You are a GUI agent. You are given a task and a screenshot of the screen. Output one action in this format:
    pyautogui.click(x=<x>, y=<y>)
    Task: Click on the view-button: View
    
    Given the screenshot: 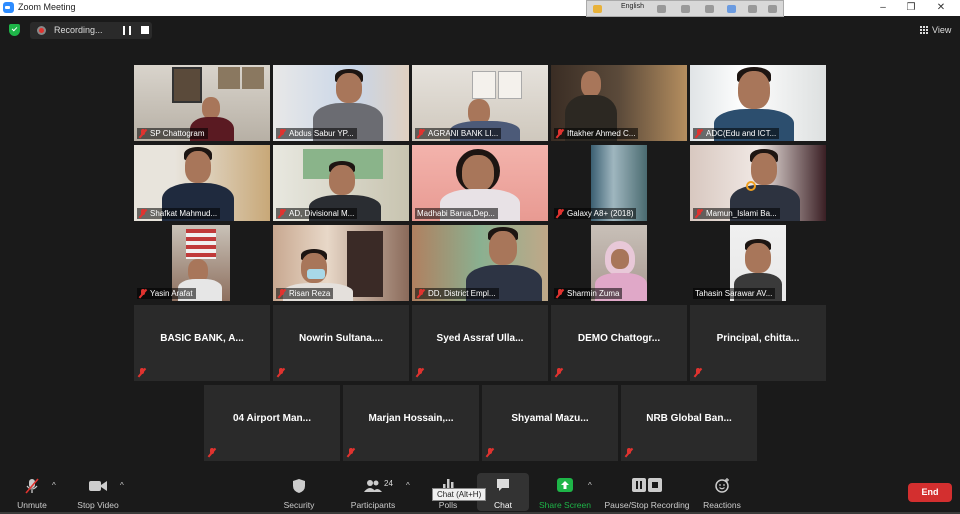 What is the action you would take?
    pyautogui.click(x=941, y=30)
    